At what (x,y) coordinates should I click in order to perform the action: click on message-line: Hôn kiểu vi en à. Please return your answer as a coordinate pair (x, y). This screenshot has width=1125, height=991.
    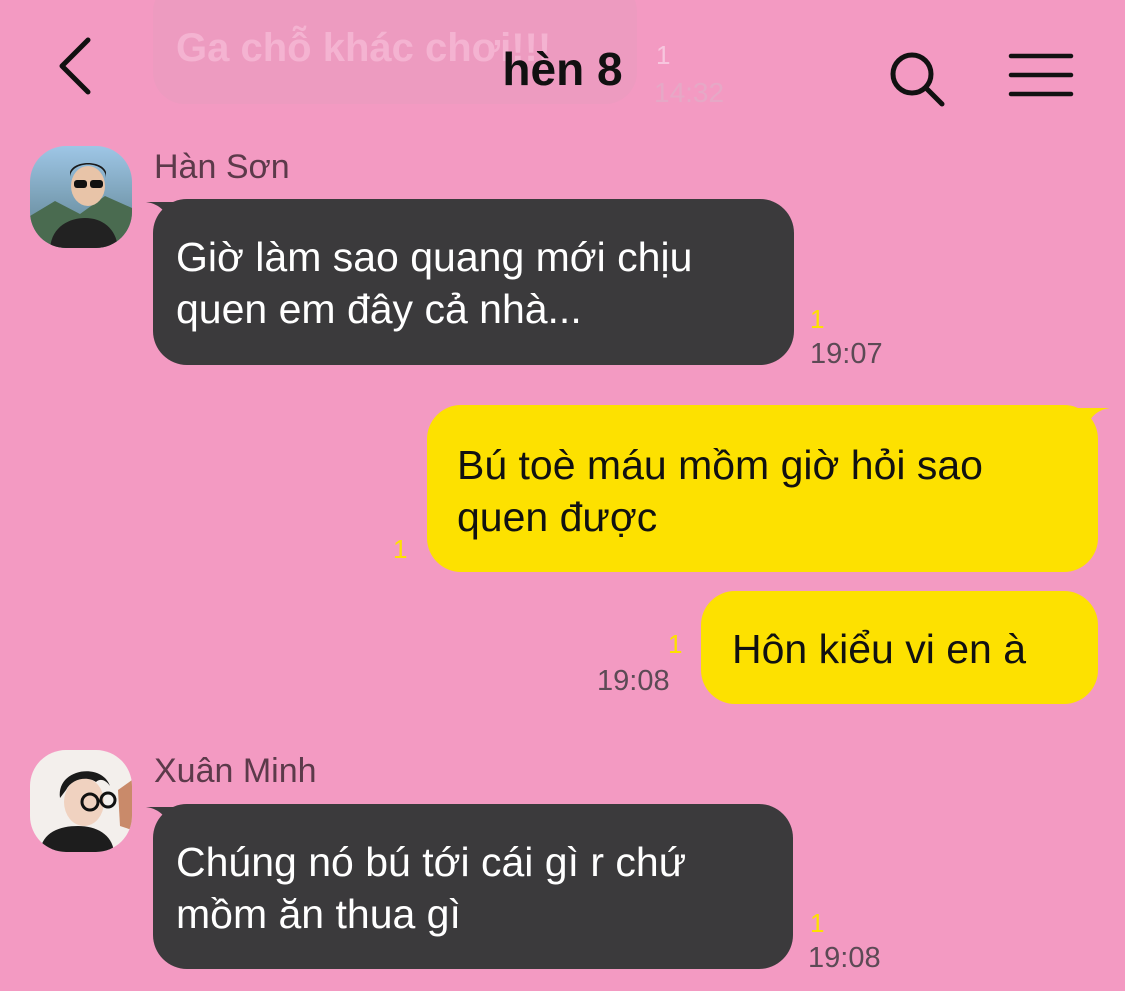
    Looking at the image, I should click on (879, 649).